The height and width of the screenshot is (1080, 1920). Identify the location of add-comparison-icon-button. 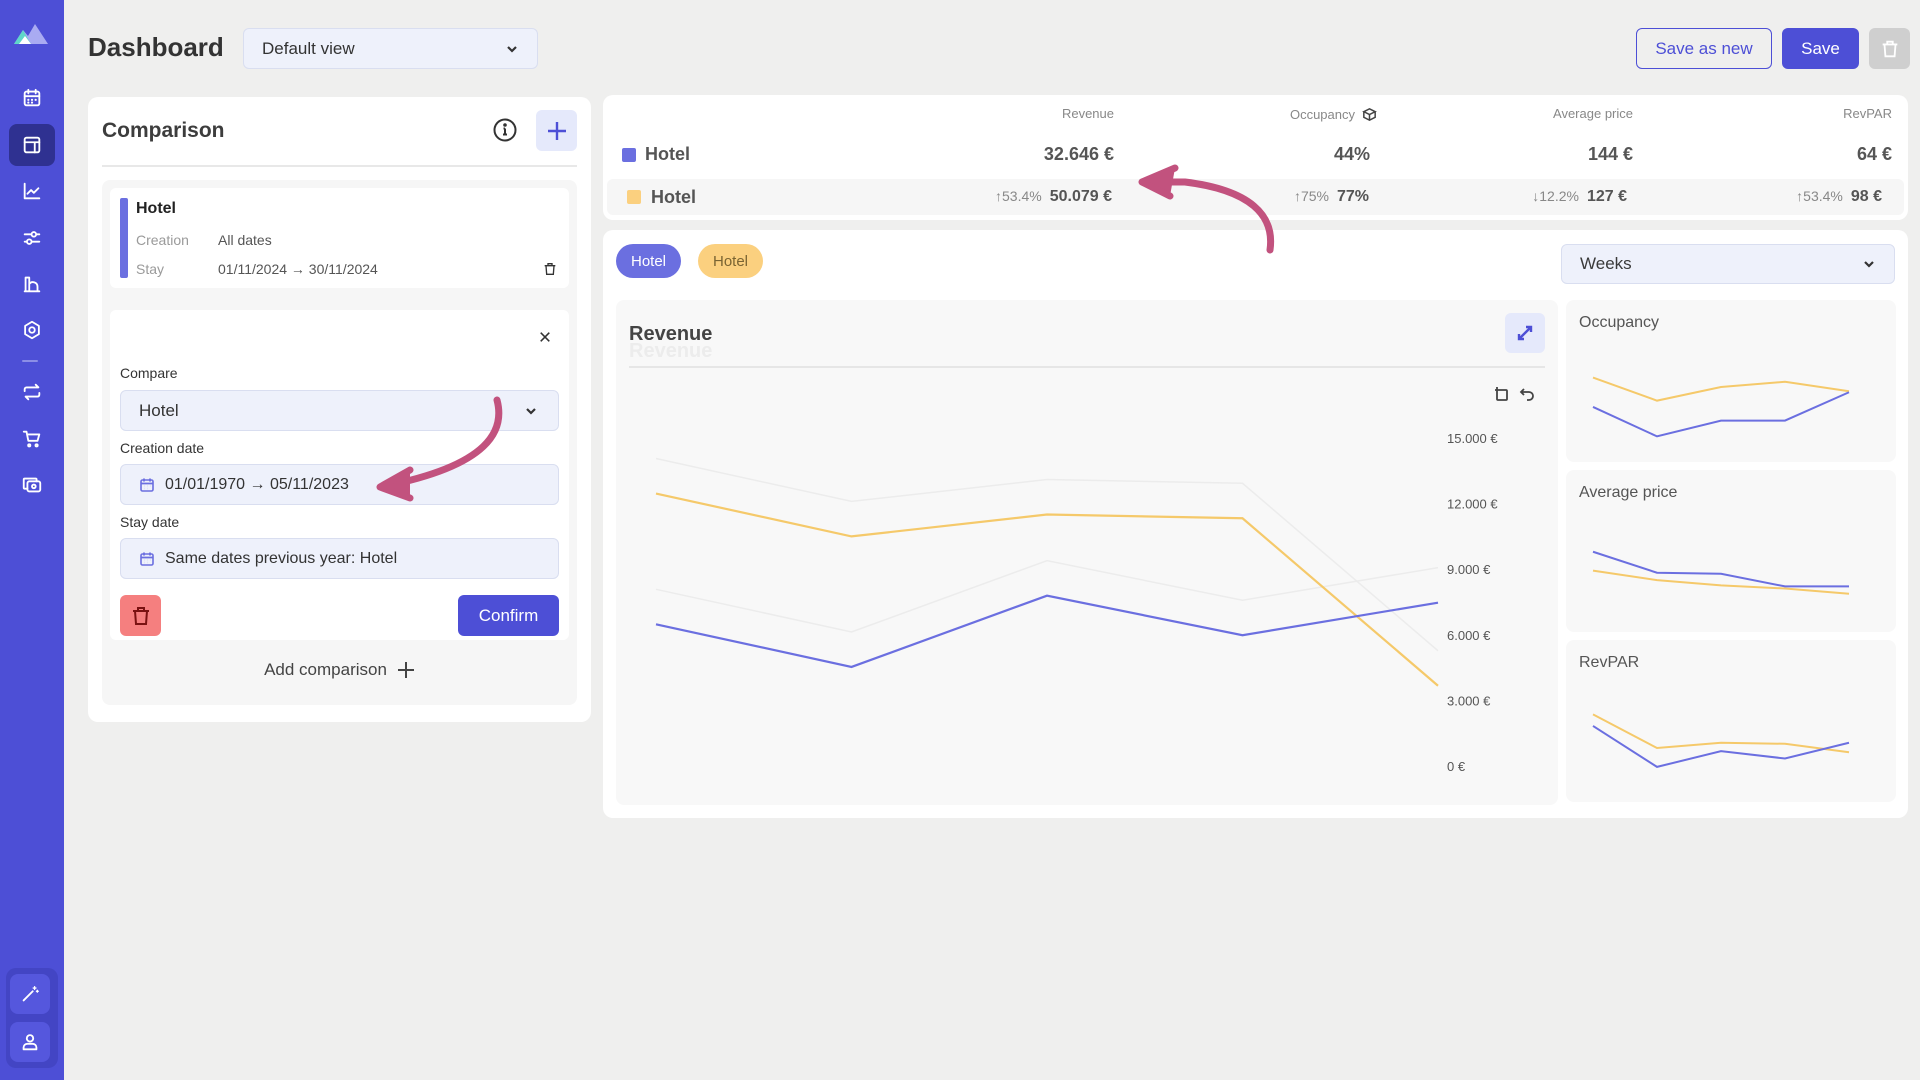
(556, 130).